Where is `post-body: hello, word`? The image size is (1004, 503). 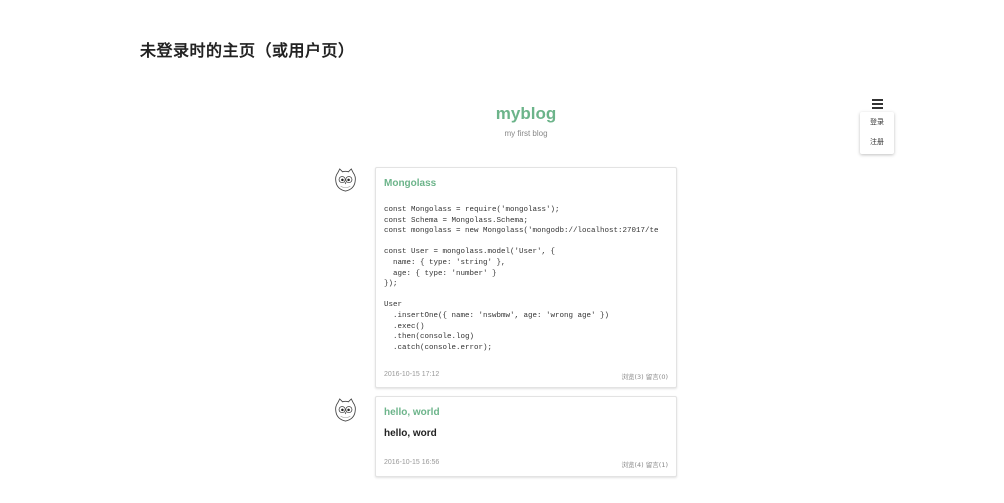
post-body: hello, word is located at coordinates (410, 433).